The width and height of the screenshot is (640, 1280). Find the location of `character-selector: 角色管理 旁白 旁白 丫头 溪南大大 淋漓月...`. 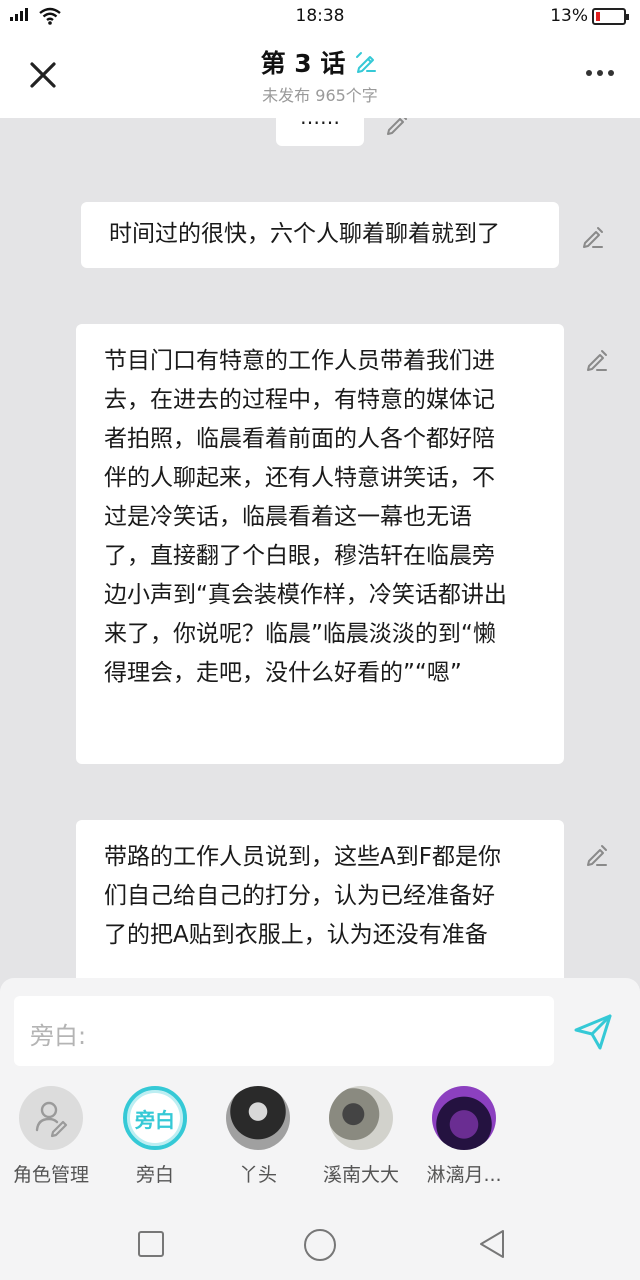

character-selector: 角色管理 旁白 旁白 丫头 溪南大大 淋漓月... is located at coordinates (320, 1141).